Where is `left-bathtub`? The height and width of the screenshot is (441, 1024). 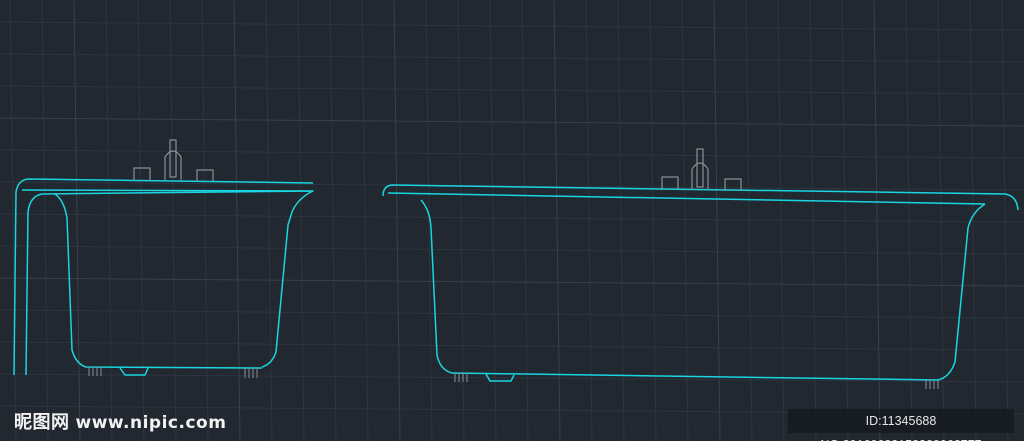 left-bathtub is located at coordinates (163, 277).